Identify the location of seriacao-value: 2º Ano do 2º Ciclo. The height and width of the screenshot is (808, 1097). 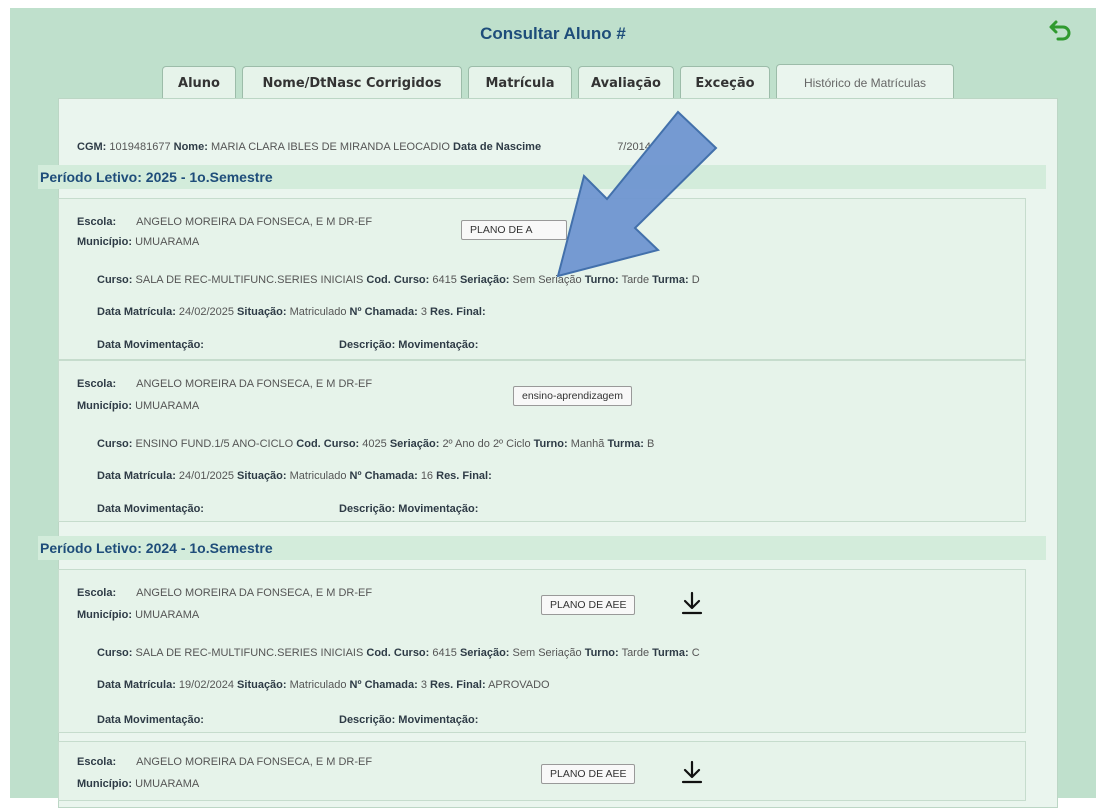
(486, 444).